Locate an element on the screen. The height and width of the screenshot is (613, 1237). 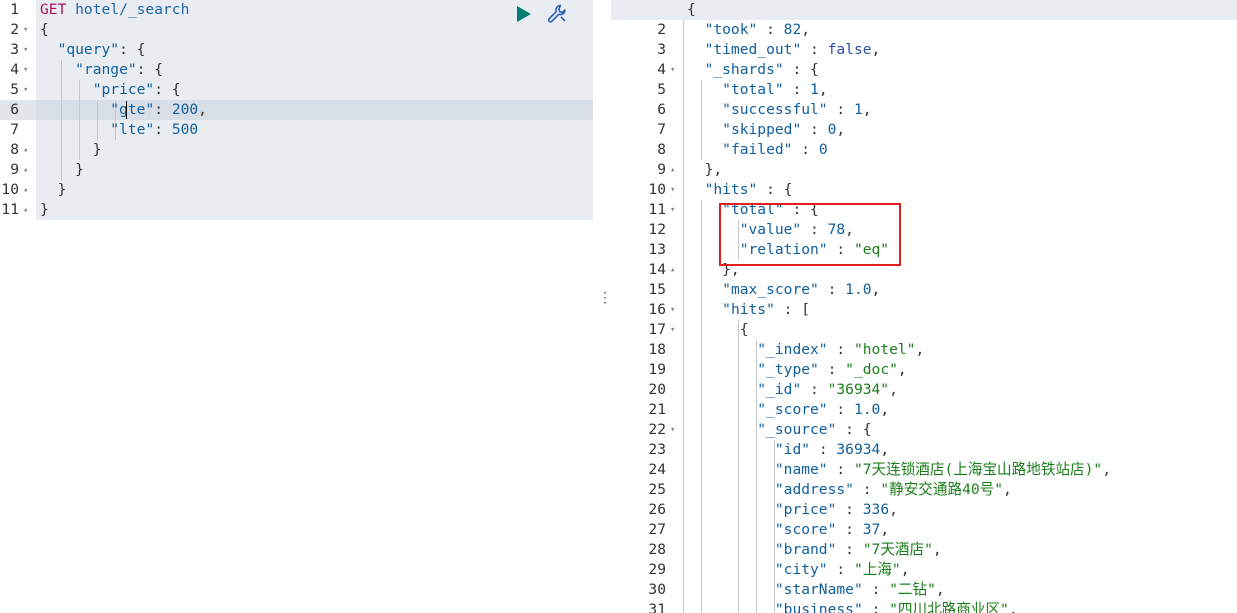
resize-handle-icon: ⋮ is located at coordinates (605, 301).